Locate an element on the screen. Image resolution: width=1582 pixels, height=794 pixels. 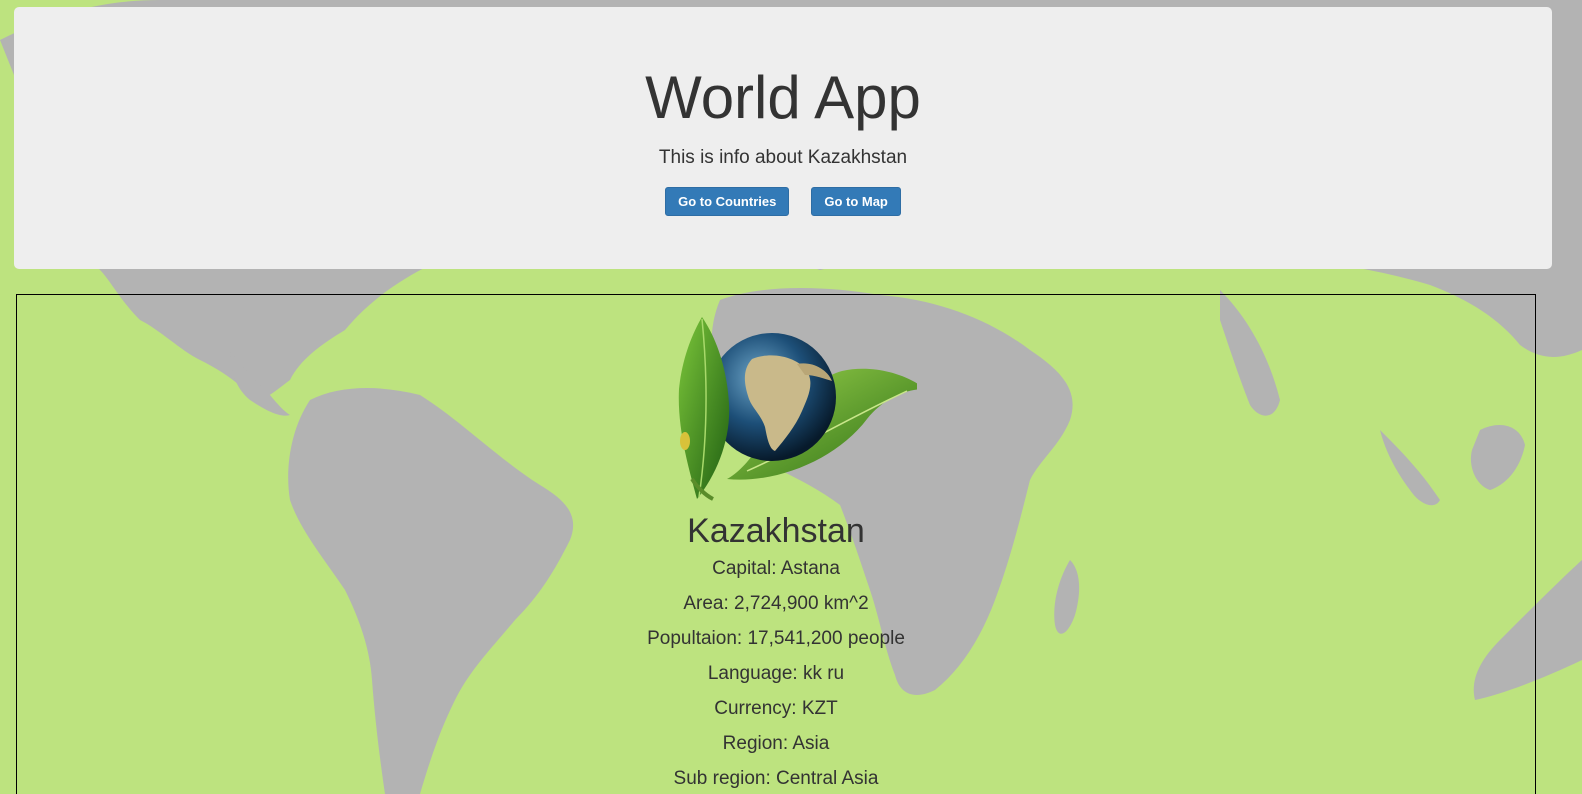
currency-text: Currency: KZT is located at coordinates (776, 708).